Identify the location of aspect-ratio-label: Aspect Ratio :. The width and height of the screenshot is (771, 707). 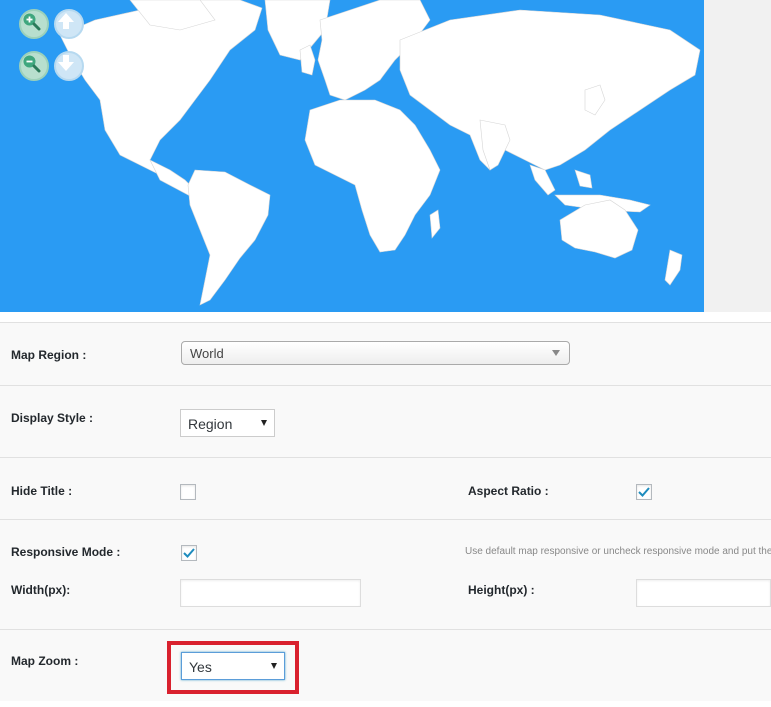
(508, 491).